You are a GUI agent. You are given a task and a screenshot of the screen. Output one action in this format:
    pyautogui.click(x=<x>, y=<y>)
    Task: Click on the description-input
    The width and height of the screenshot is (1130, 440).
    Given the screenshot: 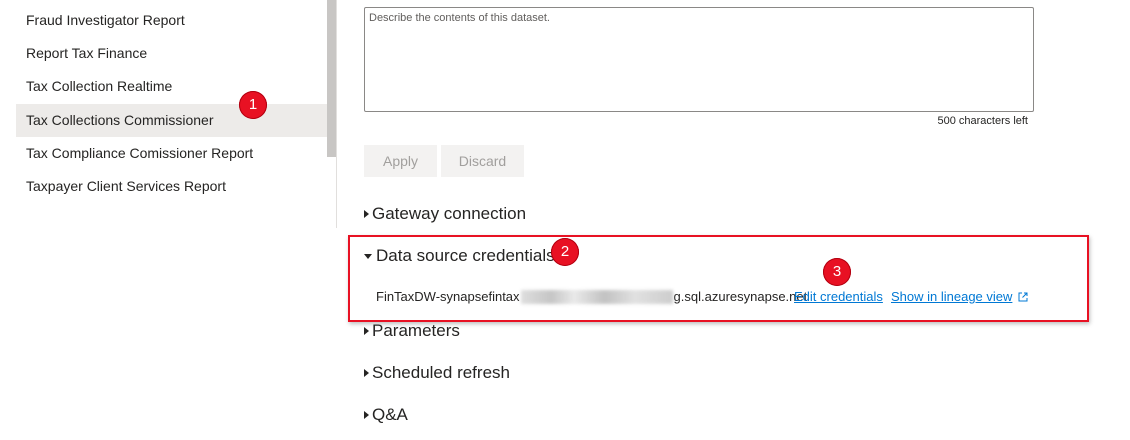 What is the action you would take?
    pyautogui.click(x=699, y=59)
    